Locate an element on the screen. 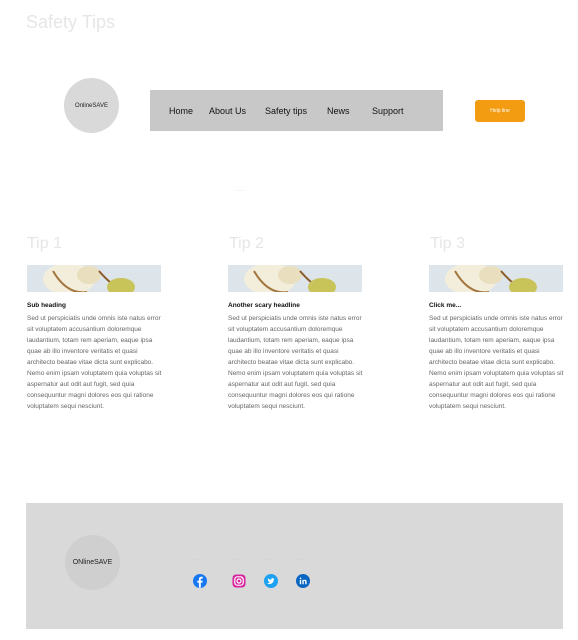 Image resolution: width=578 pixels, height=640 pixels. tip-heading: Another scary headline is located at coordinates (264, 305).